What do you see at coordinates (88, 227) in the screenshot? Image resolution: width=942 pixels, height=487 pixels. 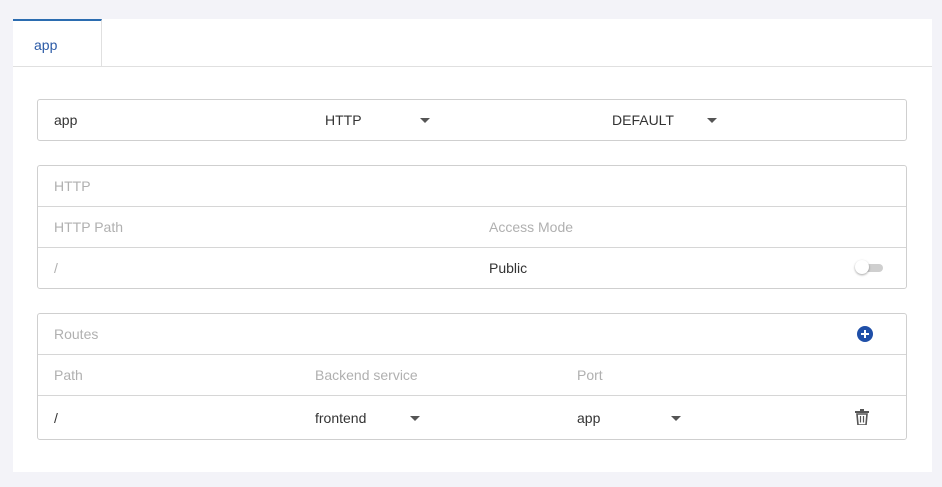 I see `http-path-header: HTTP Path` at bounding box center [88, 227].